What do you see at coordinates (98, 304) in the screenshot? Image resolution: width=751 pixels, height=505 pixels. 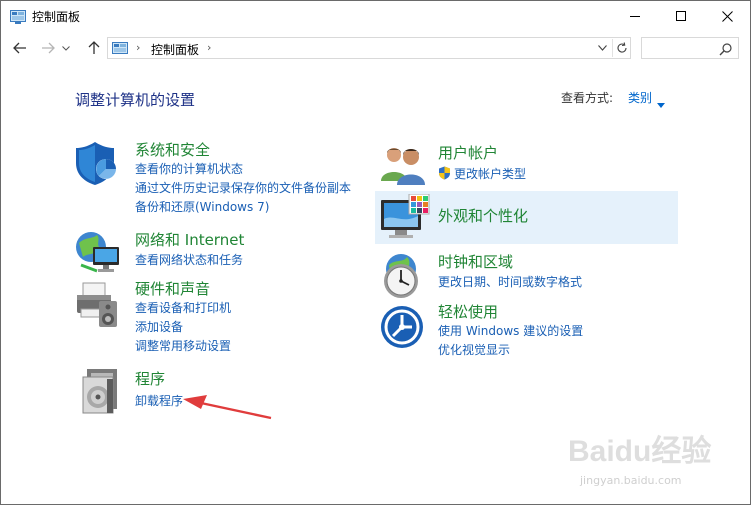 I see `printer-icon` at bounding box center [98, 304].